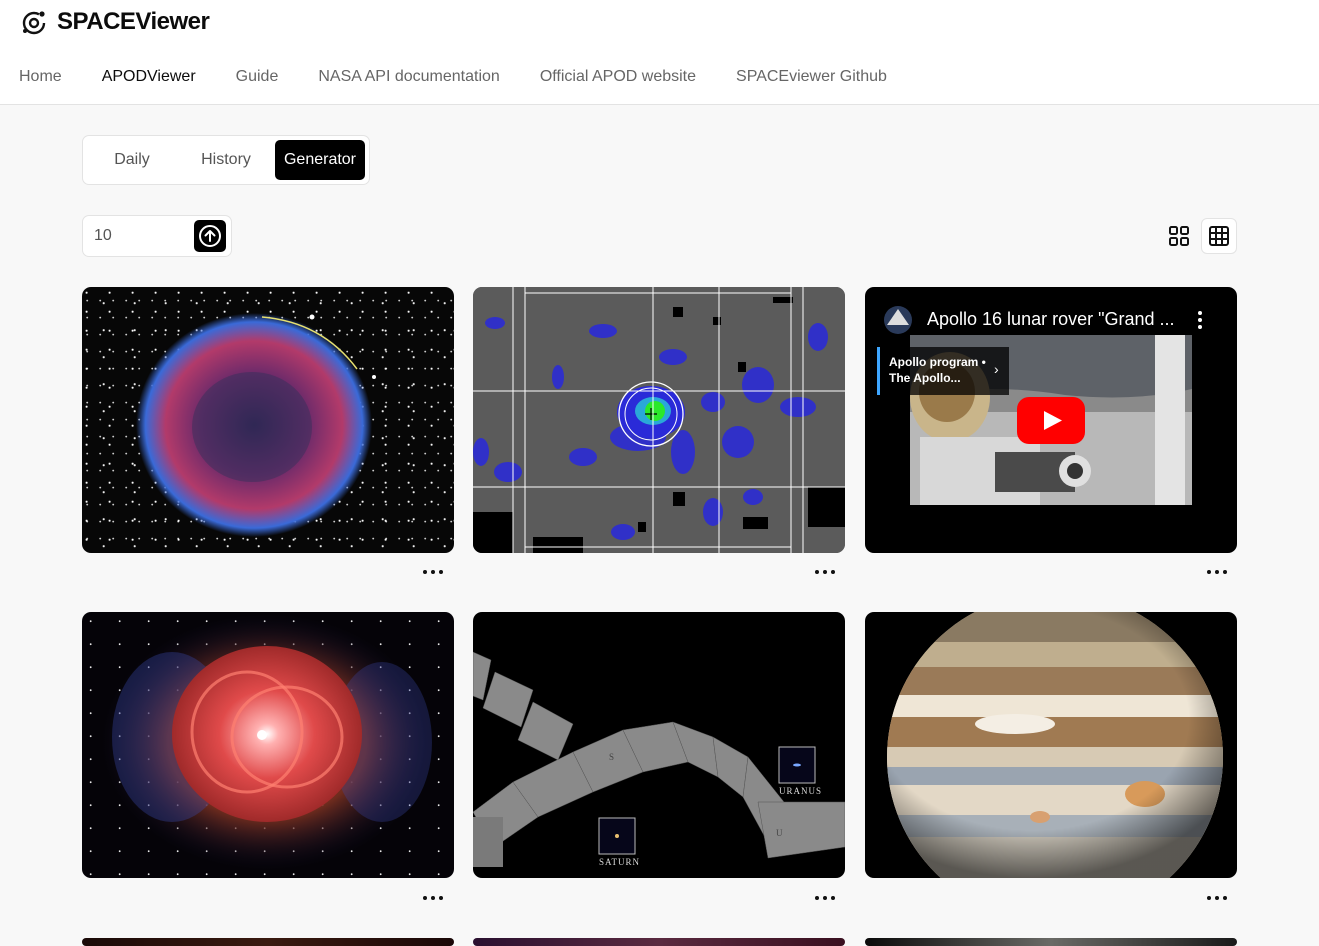 The height and width of the screenshot is (946, 1319). Describe the element at coordinates (40, 77) in the screenshot. I see `nav-home: Home` at that location.